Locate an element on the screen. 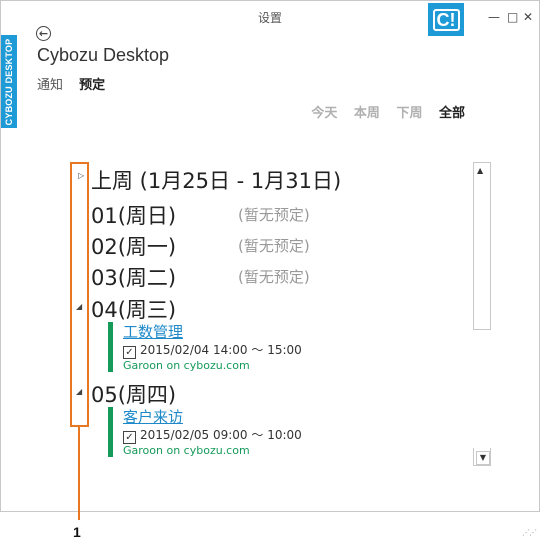 Image resolution: width=540 pixels, height=541 pixels. back-arrow-icon: ← is located at coordinates (43, 33).